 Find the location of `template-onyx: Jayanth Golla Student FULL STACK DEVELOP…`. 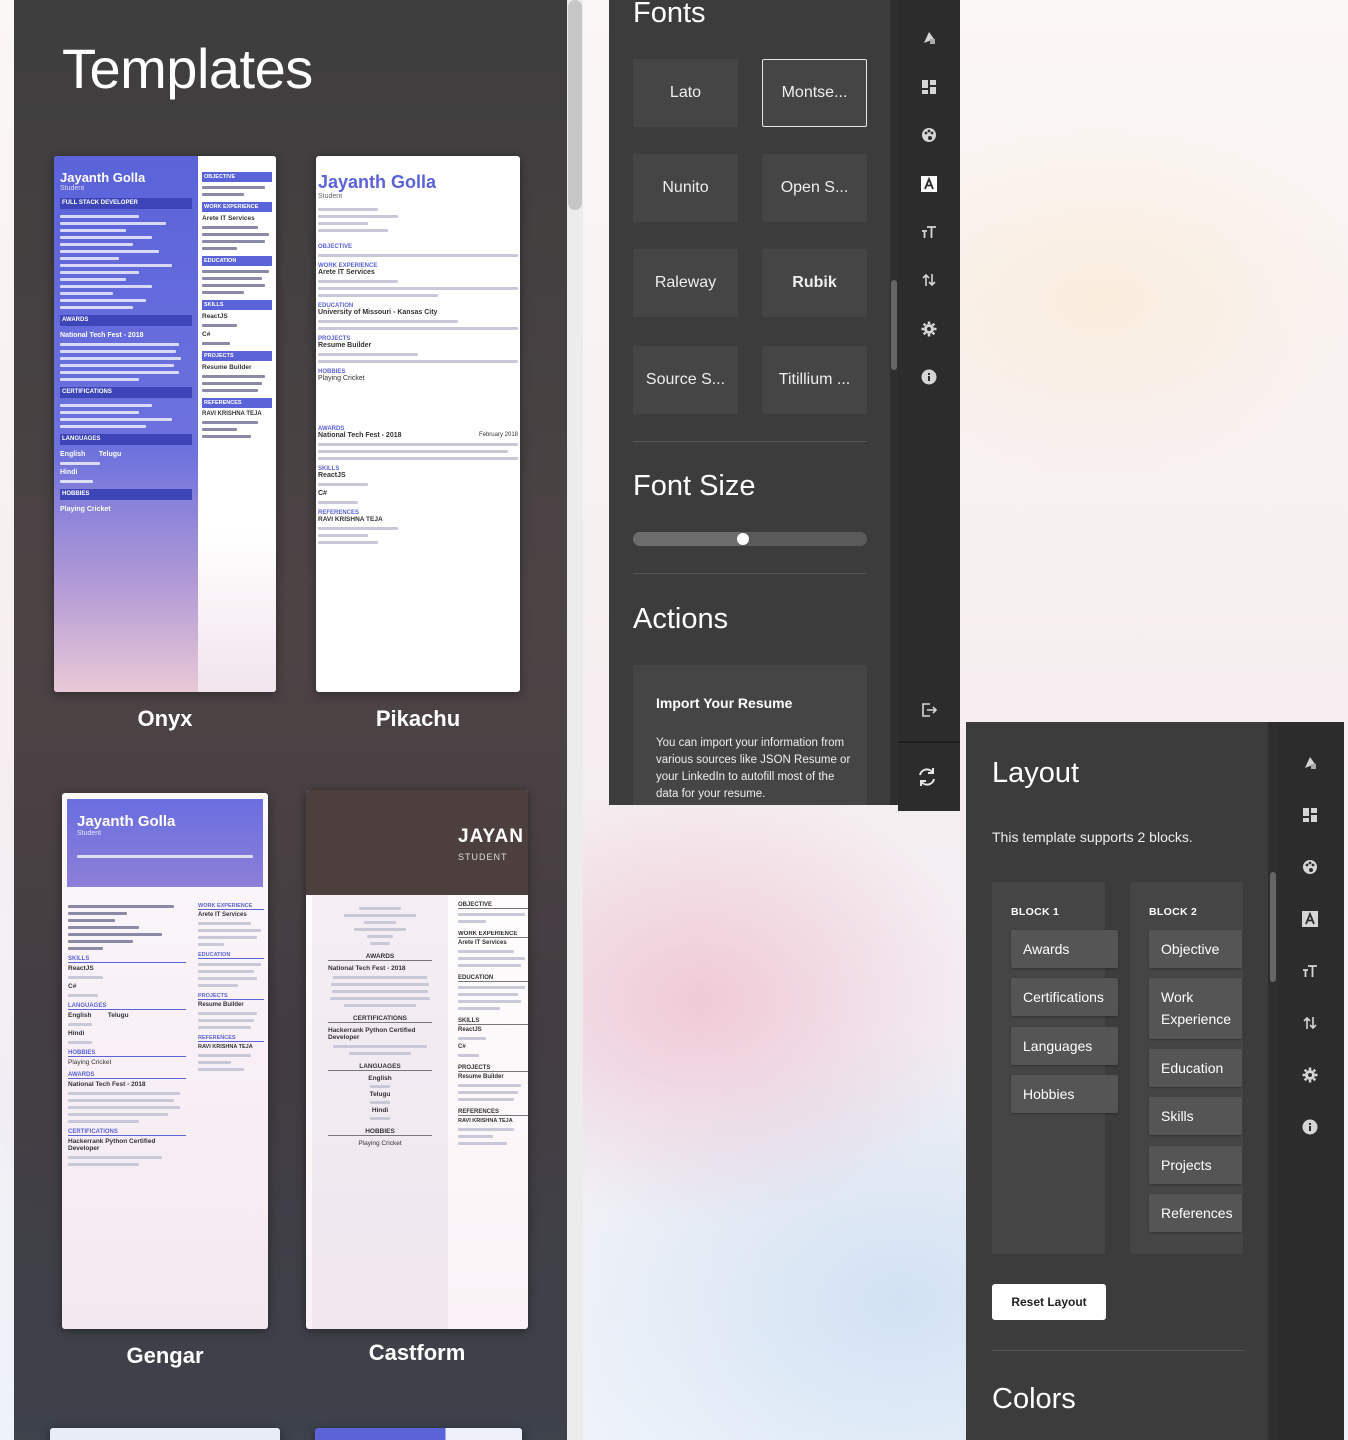

template-onyx: Jayanth Golla Student FULL STACK DEVELOP… is located at coordinates (165, 424).